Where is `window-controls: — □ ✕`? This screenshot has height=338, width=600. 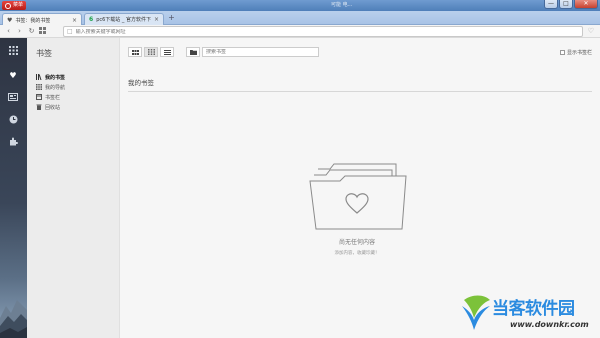
window-controls: — □ ✕ is located at coordinates (571, 4).